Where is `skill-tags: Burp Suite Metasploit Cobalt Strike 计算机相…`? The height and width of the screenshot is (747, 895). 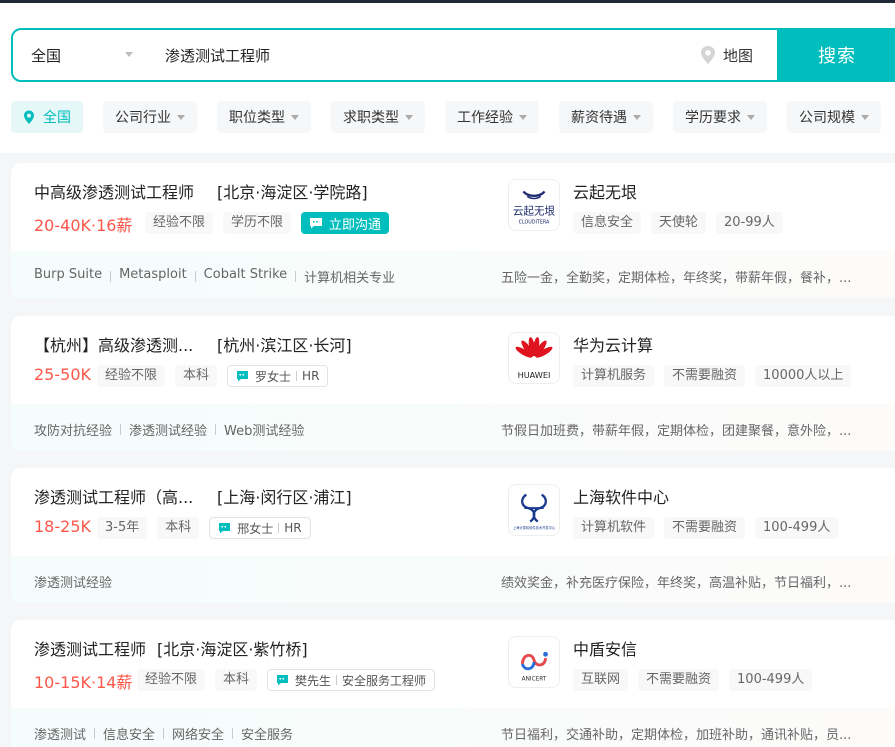 skill-tags: Burp Suite Metasploit Cobalt Strike 计算机相… is located at coordinates (215, 276).